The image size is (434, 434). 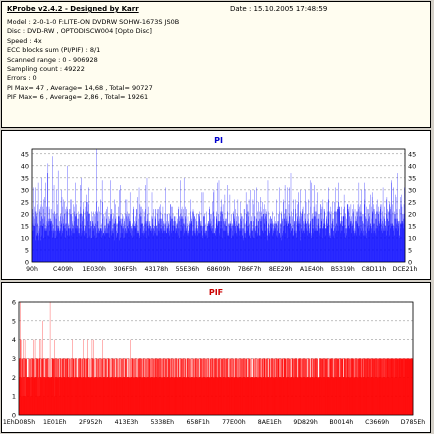 What do you see at coordinates (14, 359) in the screenshot?
I see `y-tick-label: 3` at bounding box center [14, 359].